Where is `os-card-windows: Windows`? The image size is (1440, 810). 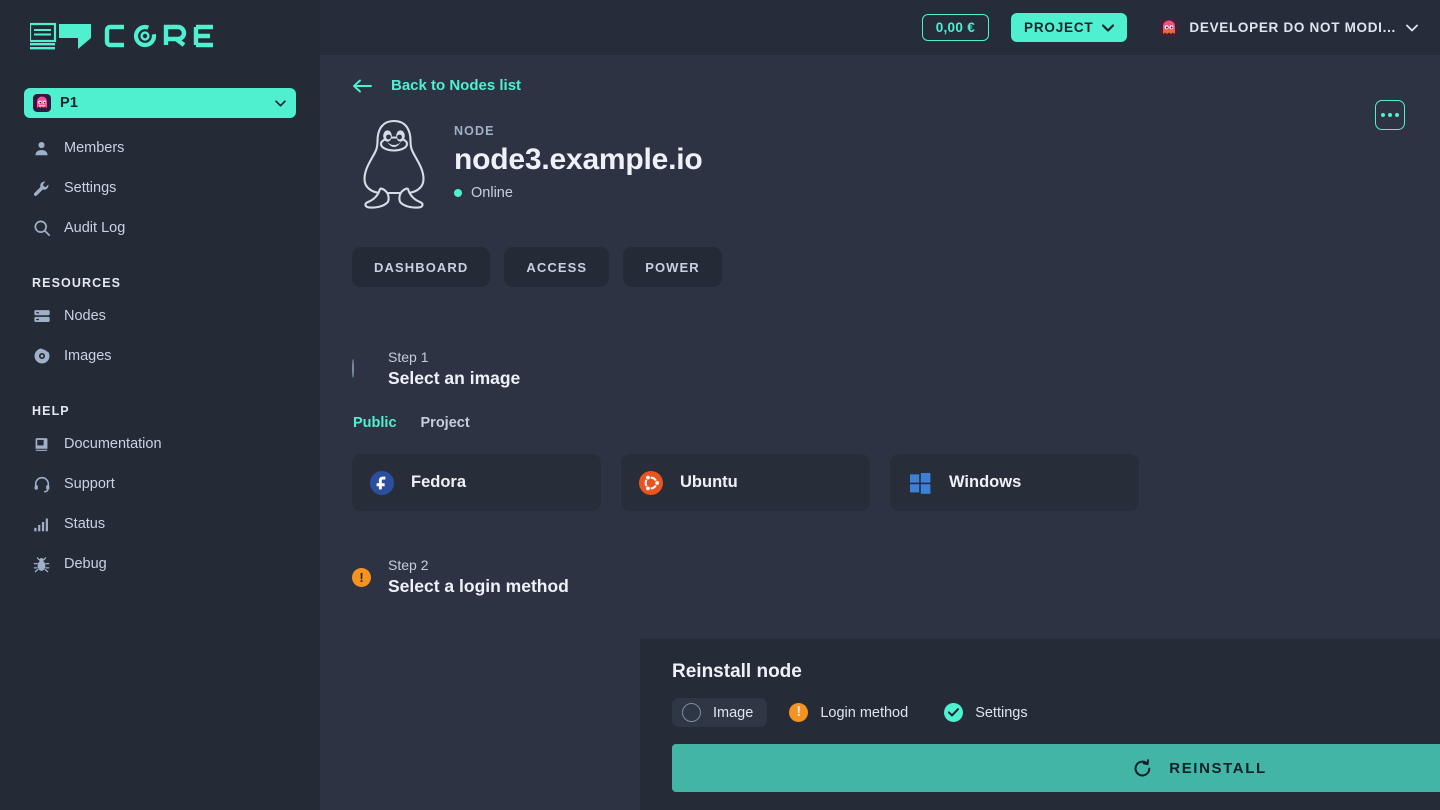
os-card-windows: Windows is located at coordinates (1014, 482).